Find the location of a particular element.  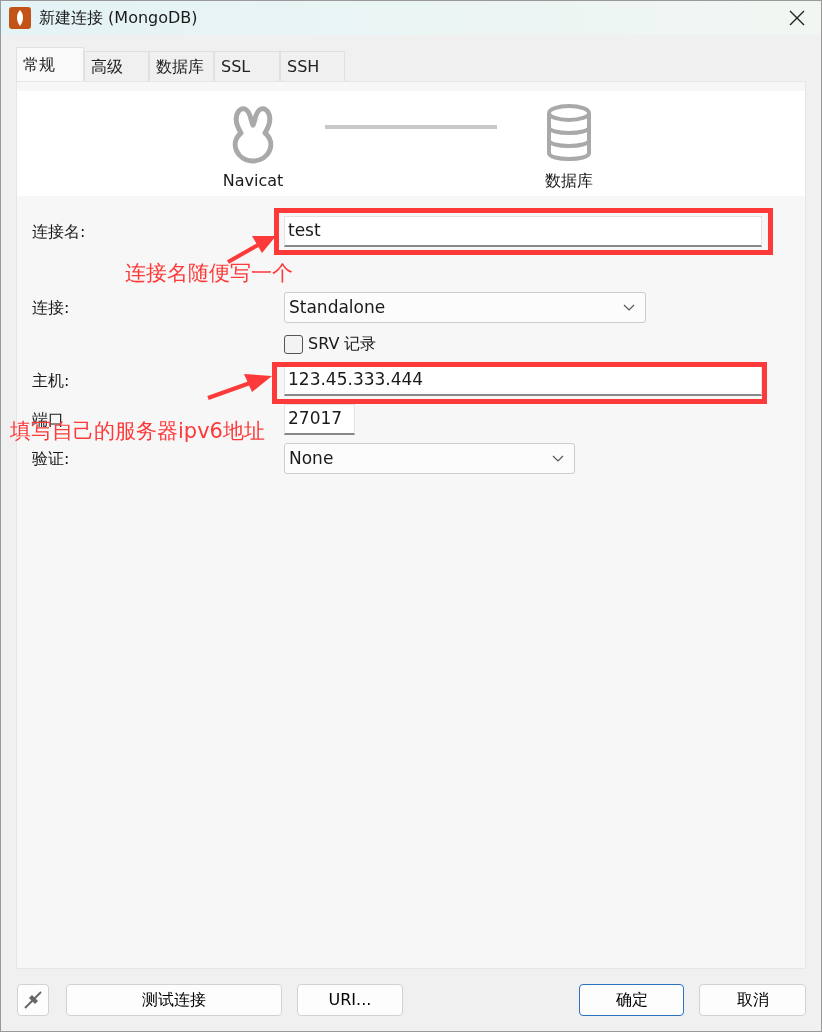

checkbox-label: SRV 记录 is located at coordinates (342, 344).